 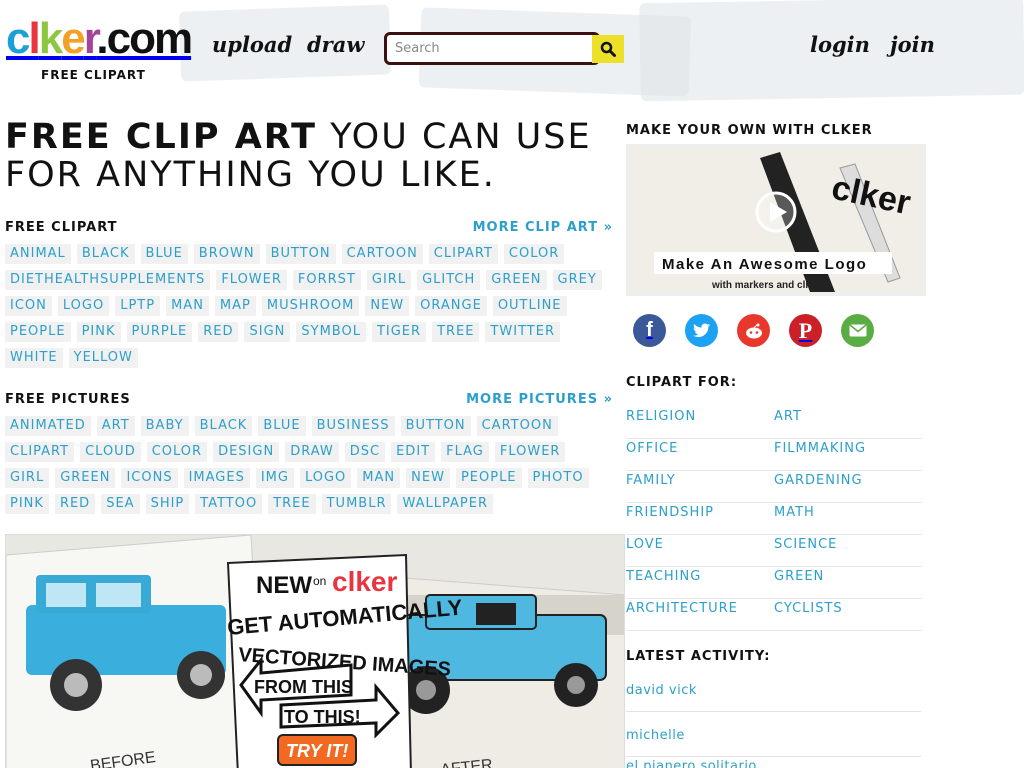 I want to click on tag-link: BROWN, so click(x=226, y=254).